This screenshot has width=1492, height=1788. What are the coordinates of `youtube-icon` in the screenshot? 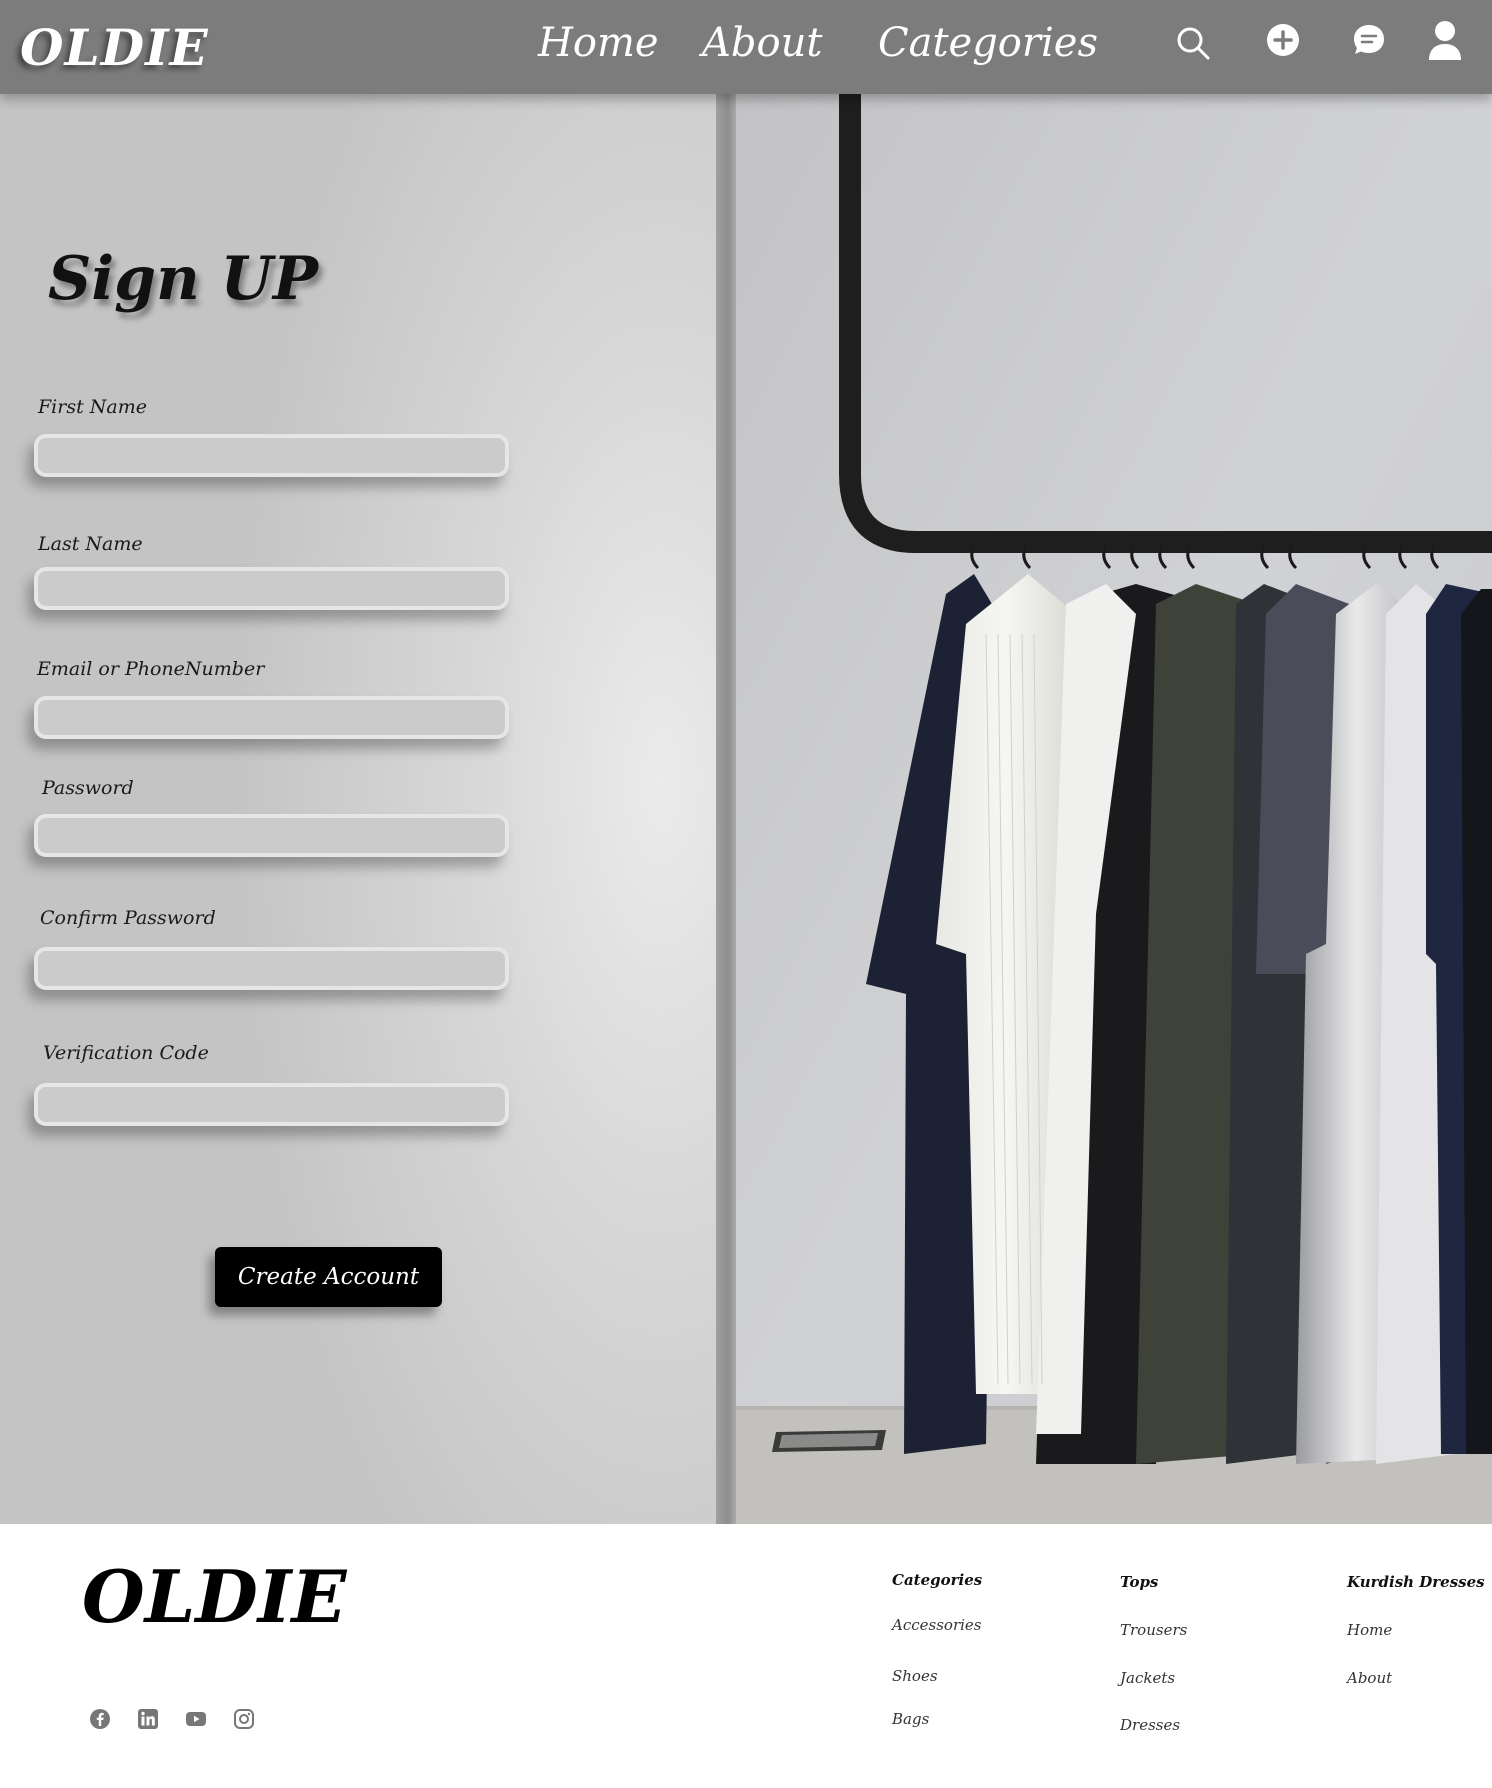 It's located at (196, 1719).